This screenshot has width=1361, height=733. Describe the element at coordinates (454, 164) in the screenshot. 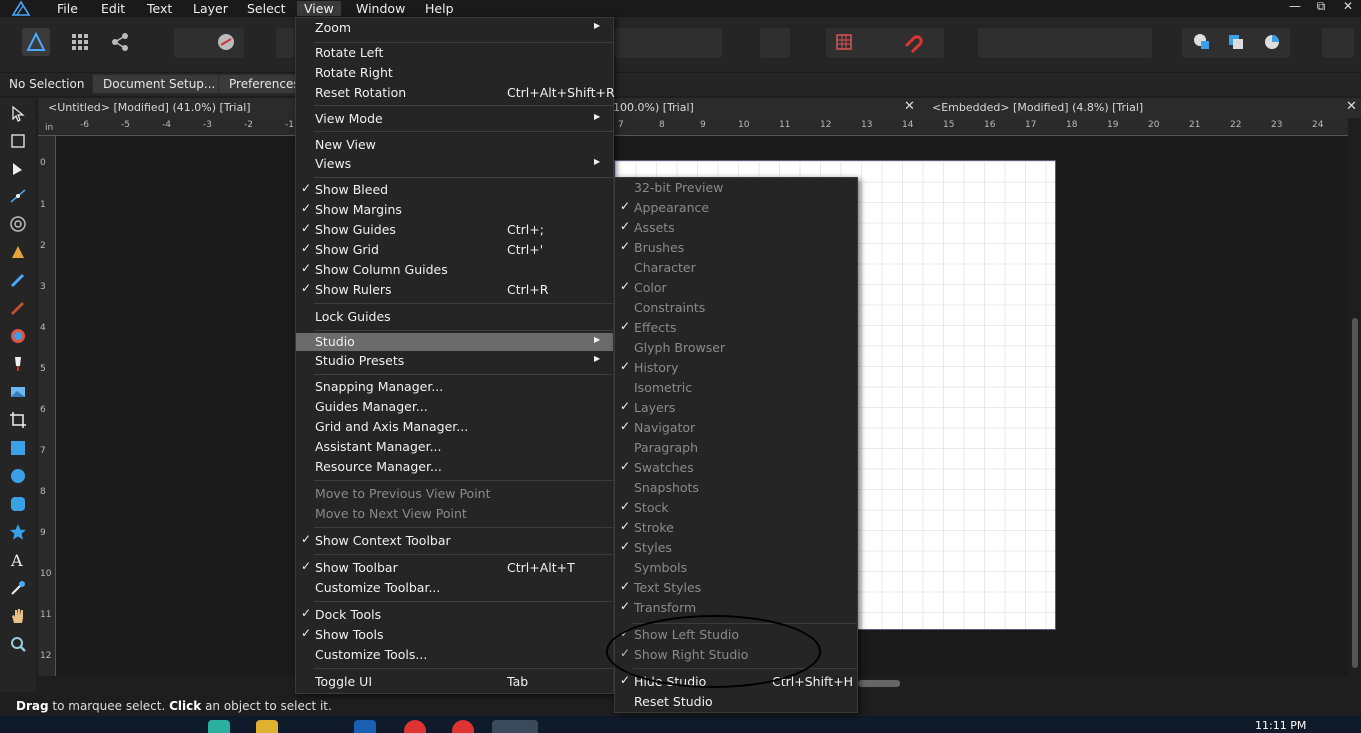

I see `menu-item-views: Views ▶` at that location.